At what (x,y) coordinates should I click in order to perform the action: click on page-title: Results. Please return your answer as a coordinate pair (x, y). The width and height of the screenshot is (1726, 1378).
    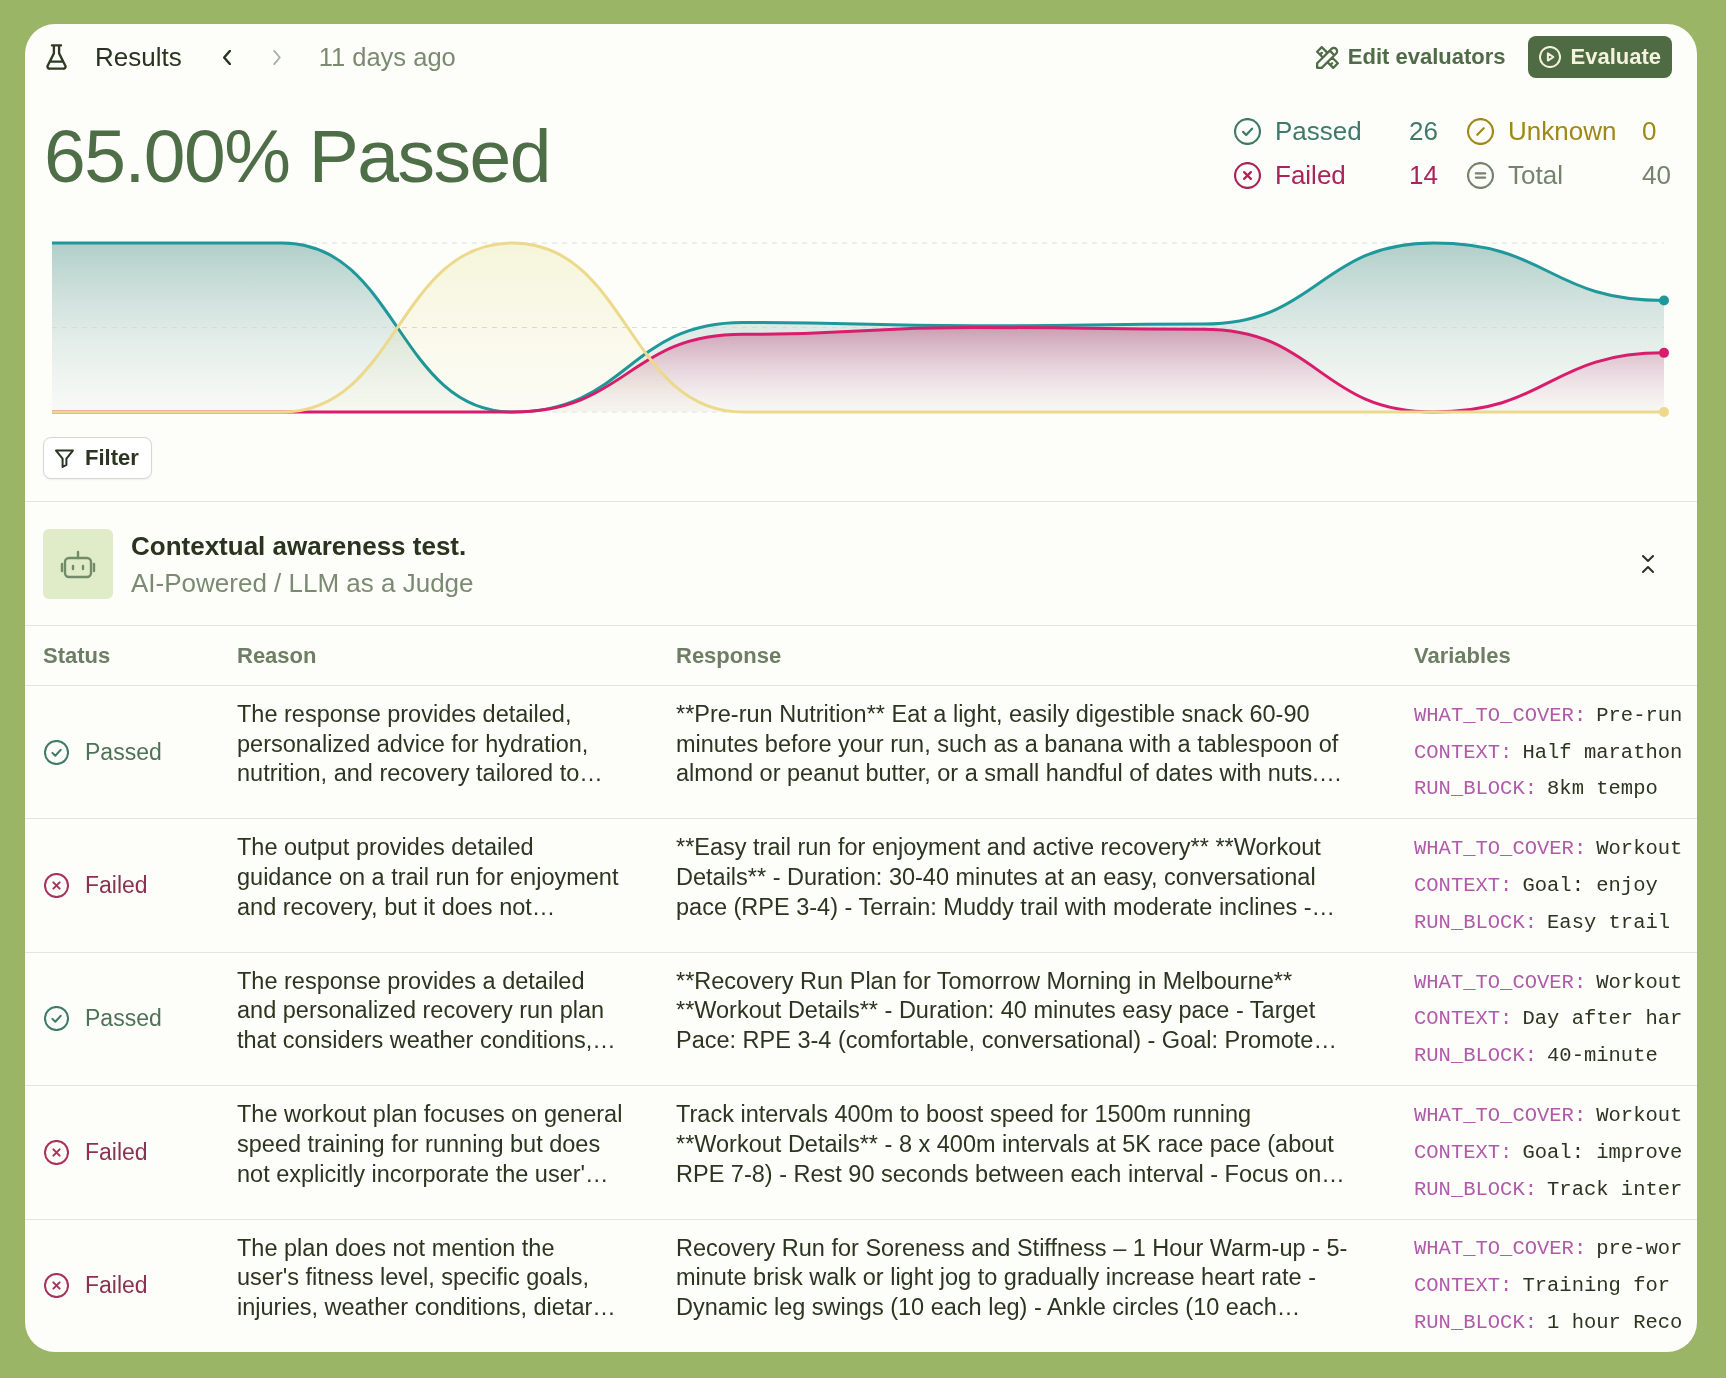
    Looking at the image, I should click on (138, 57).